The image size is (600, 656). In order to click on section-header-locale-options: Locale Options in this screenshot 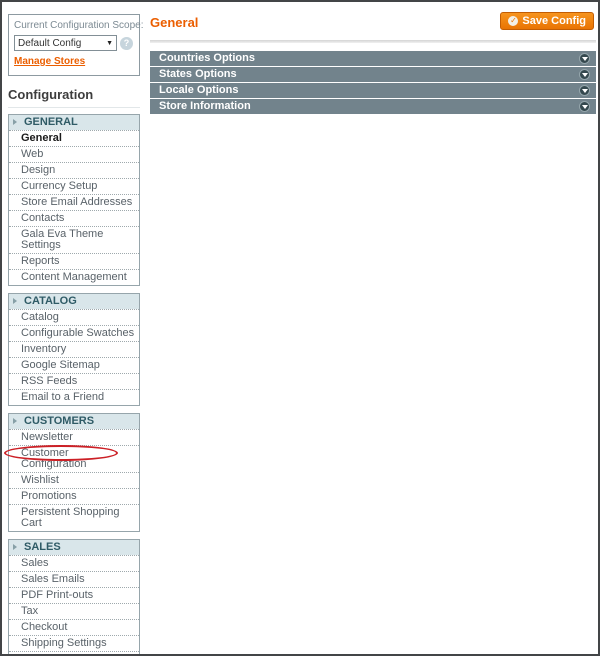, I will do `click(373, 90)`.